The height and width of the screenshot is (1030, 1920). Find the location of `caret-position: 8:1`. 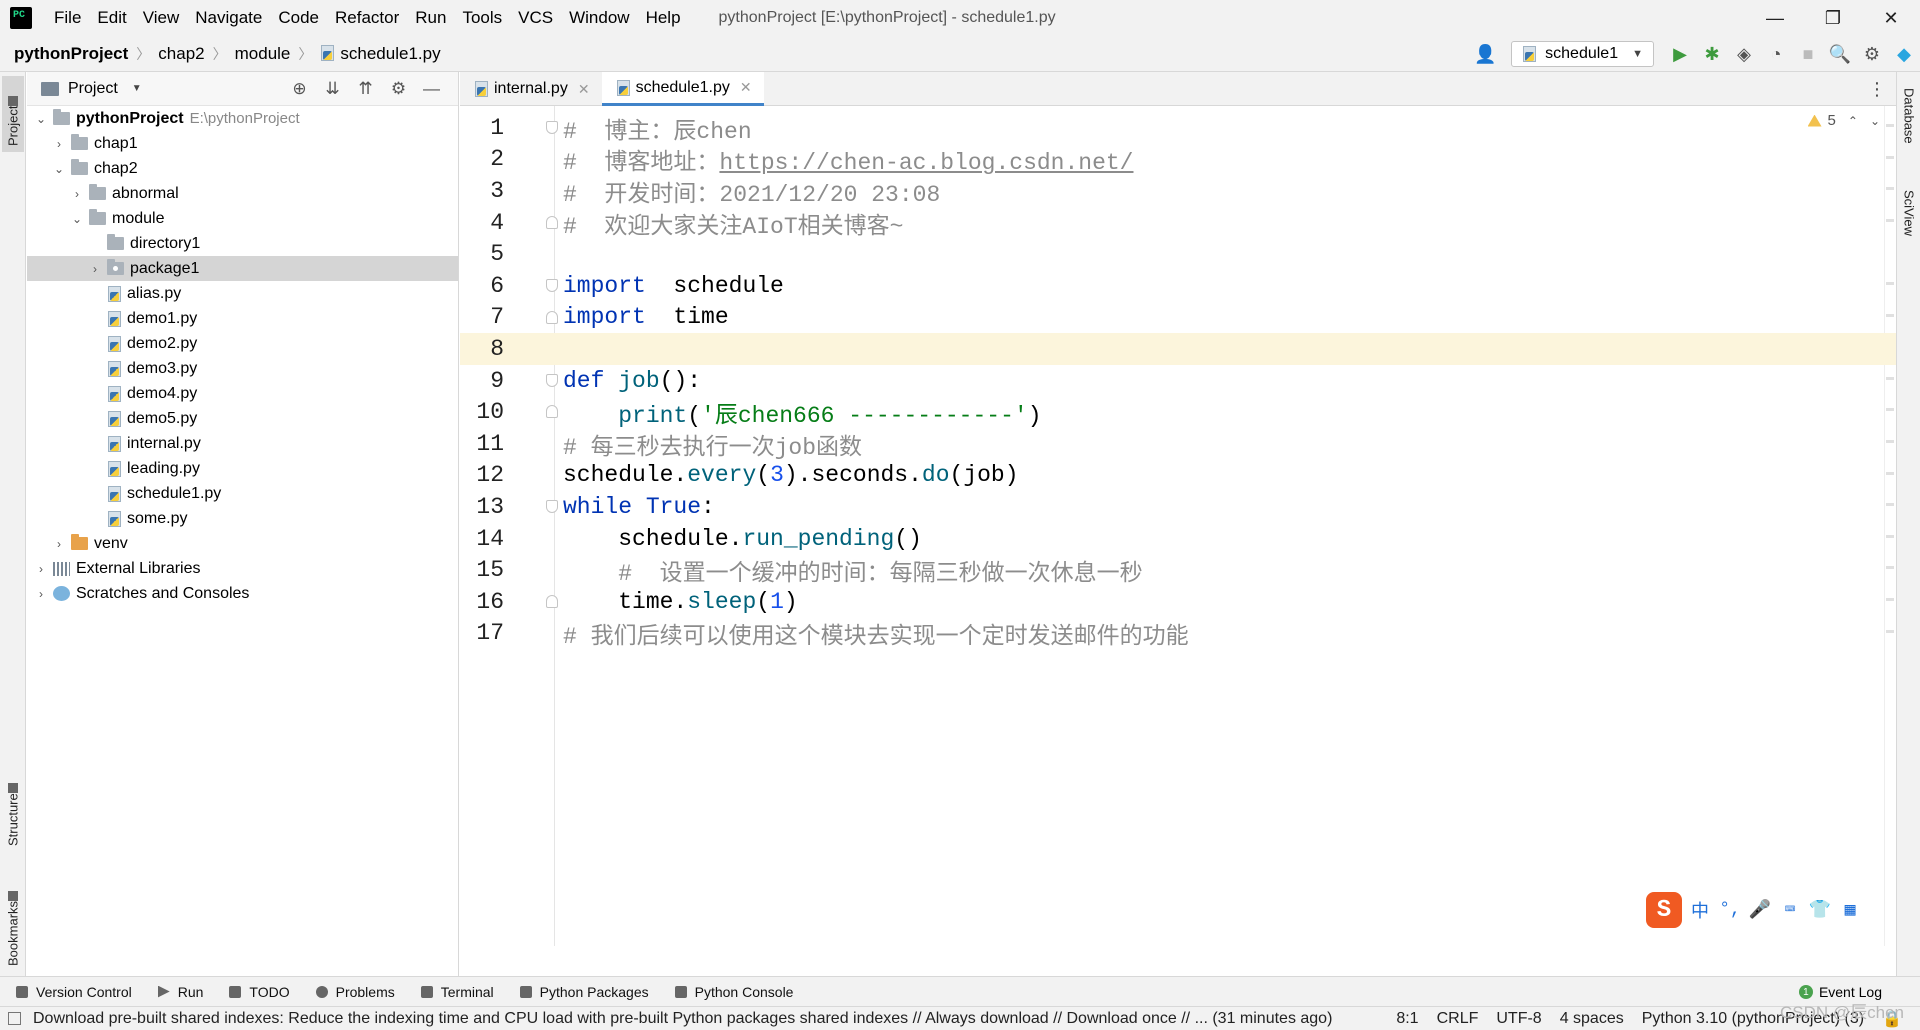

caret-position: 8:1 is located at coordinates (1407, 1019).